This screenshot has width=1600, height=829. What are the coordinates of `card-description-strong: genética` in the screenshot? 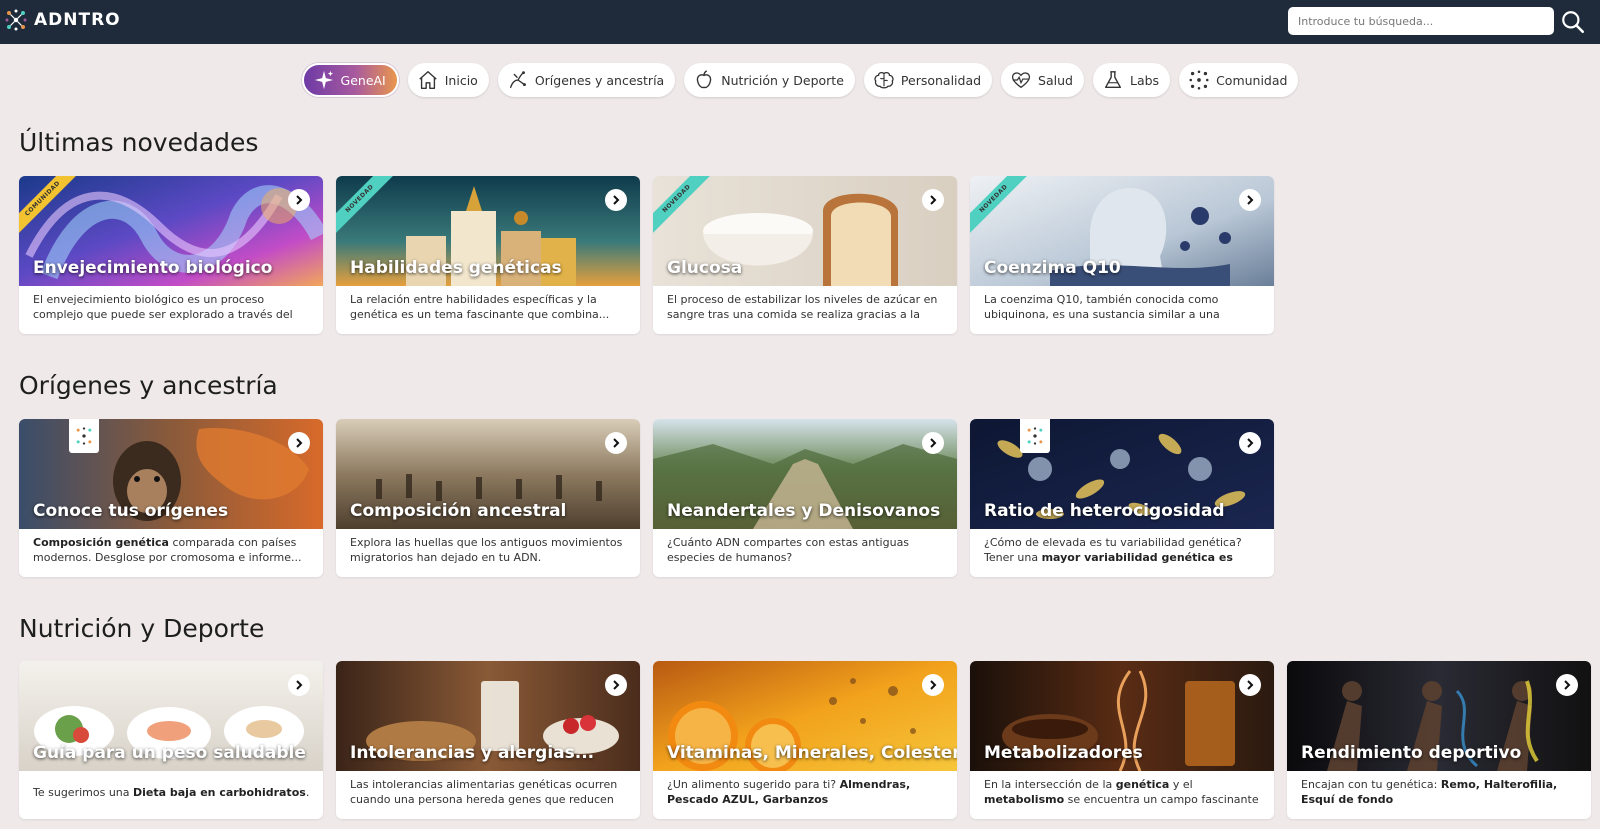 It's located at (1142, 784).